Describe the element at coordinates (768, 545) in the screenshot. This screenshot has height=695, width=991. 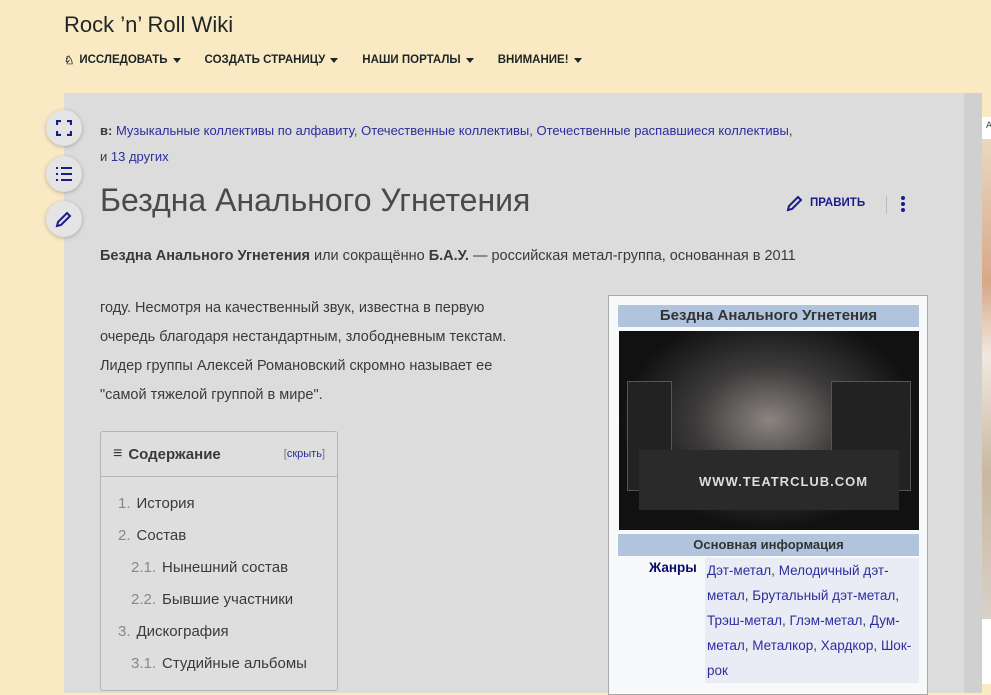
I see `infobox-section: Основная информация` at that location.